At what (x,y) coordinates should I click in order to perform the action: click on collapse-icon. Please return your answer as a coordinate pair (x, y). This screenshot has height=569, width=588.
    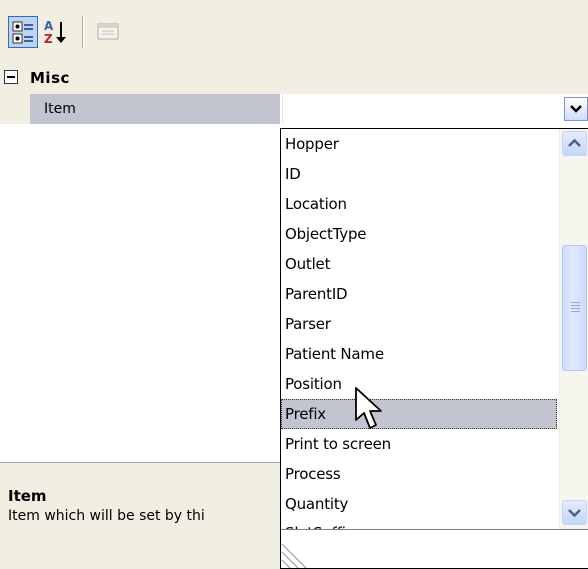
    Looking at the image, I should click on (11, 77).